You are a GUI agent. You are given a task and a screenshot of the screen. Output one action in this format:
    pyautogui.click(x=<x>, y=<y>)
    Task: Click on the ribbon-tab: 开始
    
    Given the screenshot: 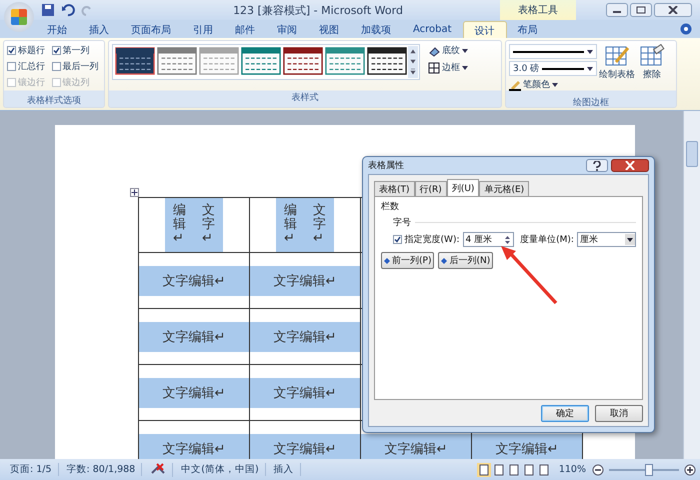 What is the action you would take?
    pyautogui.click(x=57, y=29)
    